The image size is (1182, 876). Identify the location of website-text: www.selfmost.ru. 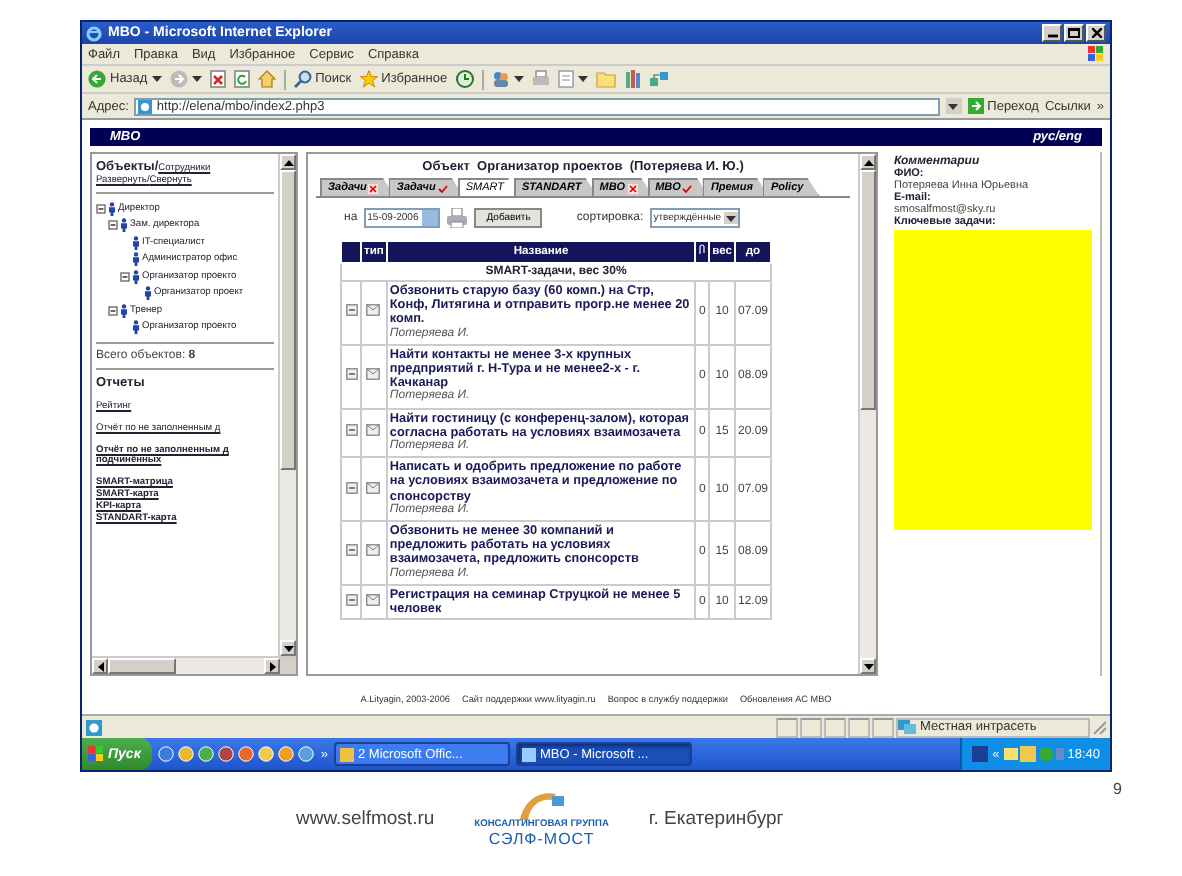
(365, 818).